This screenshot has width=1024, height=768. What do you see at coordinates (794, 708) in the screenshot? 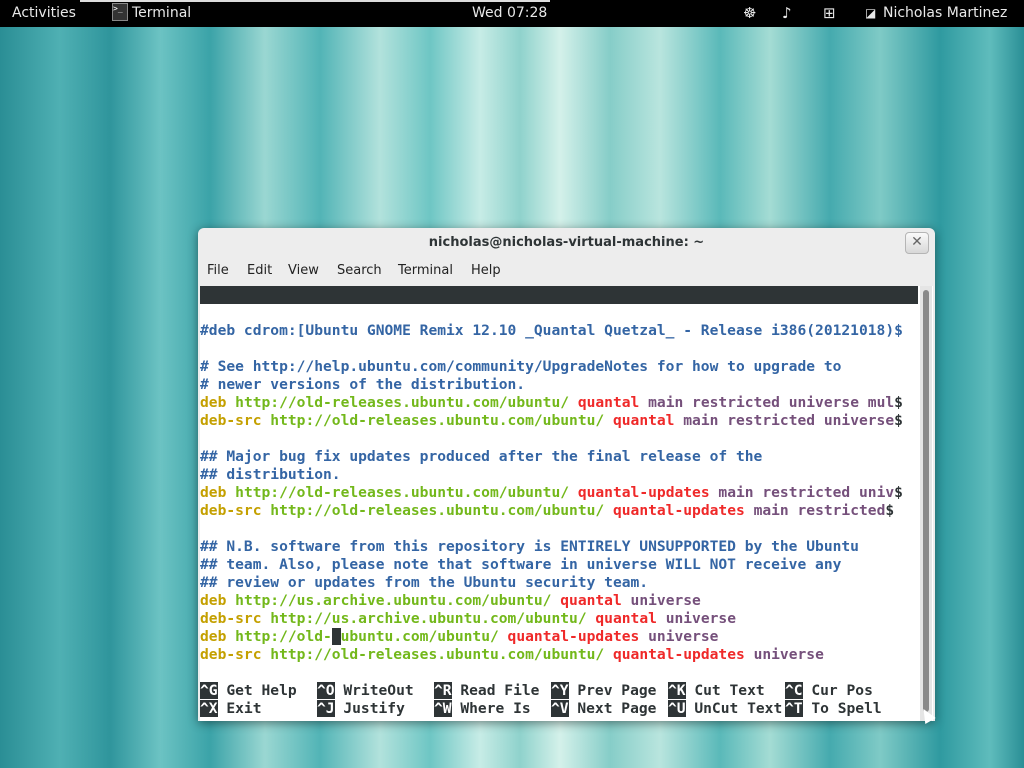
I see `shortcut-key: ^T` at bounding box center [794, 708].